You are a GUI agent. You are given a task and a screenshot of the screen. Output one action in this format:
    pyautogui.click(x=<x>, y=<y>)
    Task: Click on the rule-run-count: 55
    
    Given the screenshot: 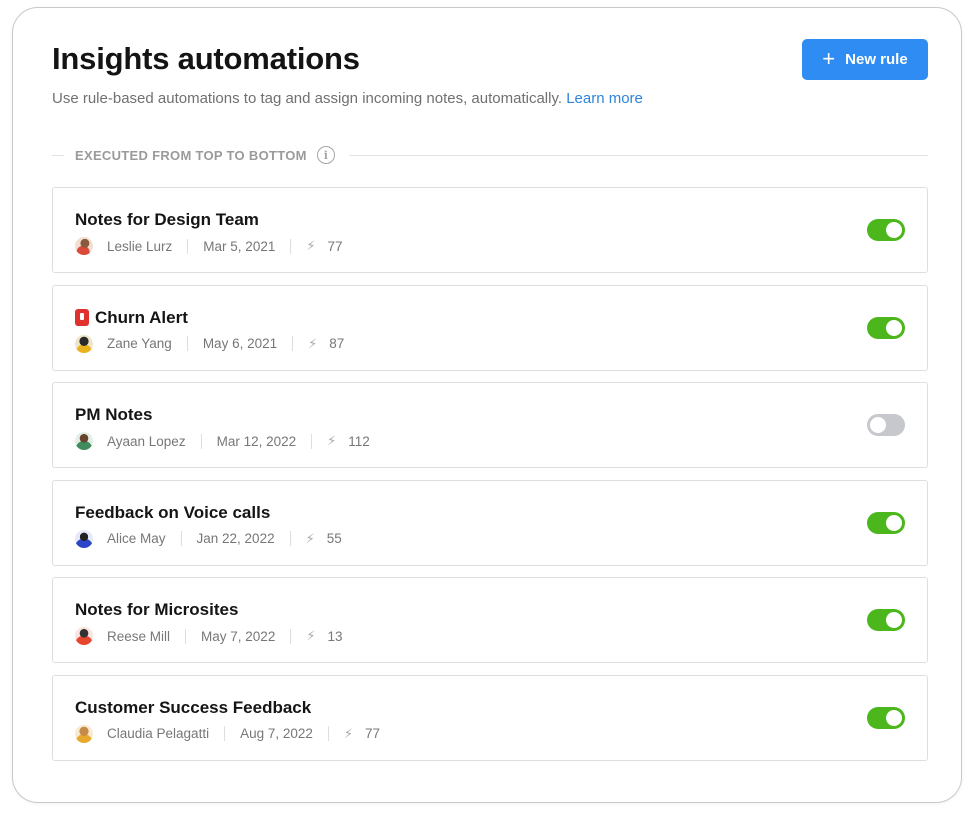 What is the action you would take?
    pyautogui.click(x=334, y=538)
    